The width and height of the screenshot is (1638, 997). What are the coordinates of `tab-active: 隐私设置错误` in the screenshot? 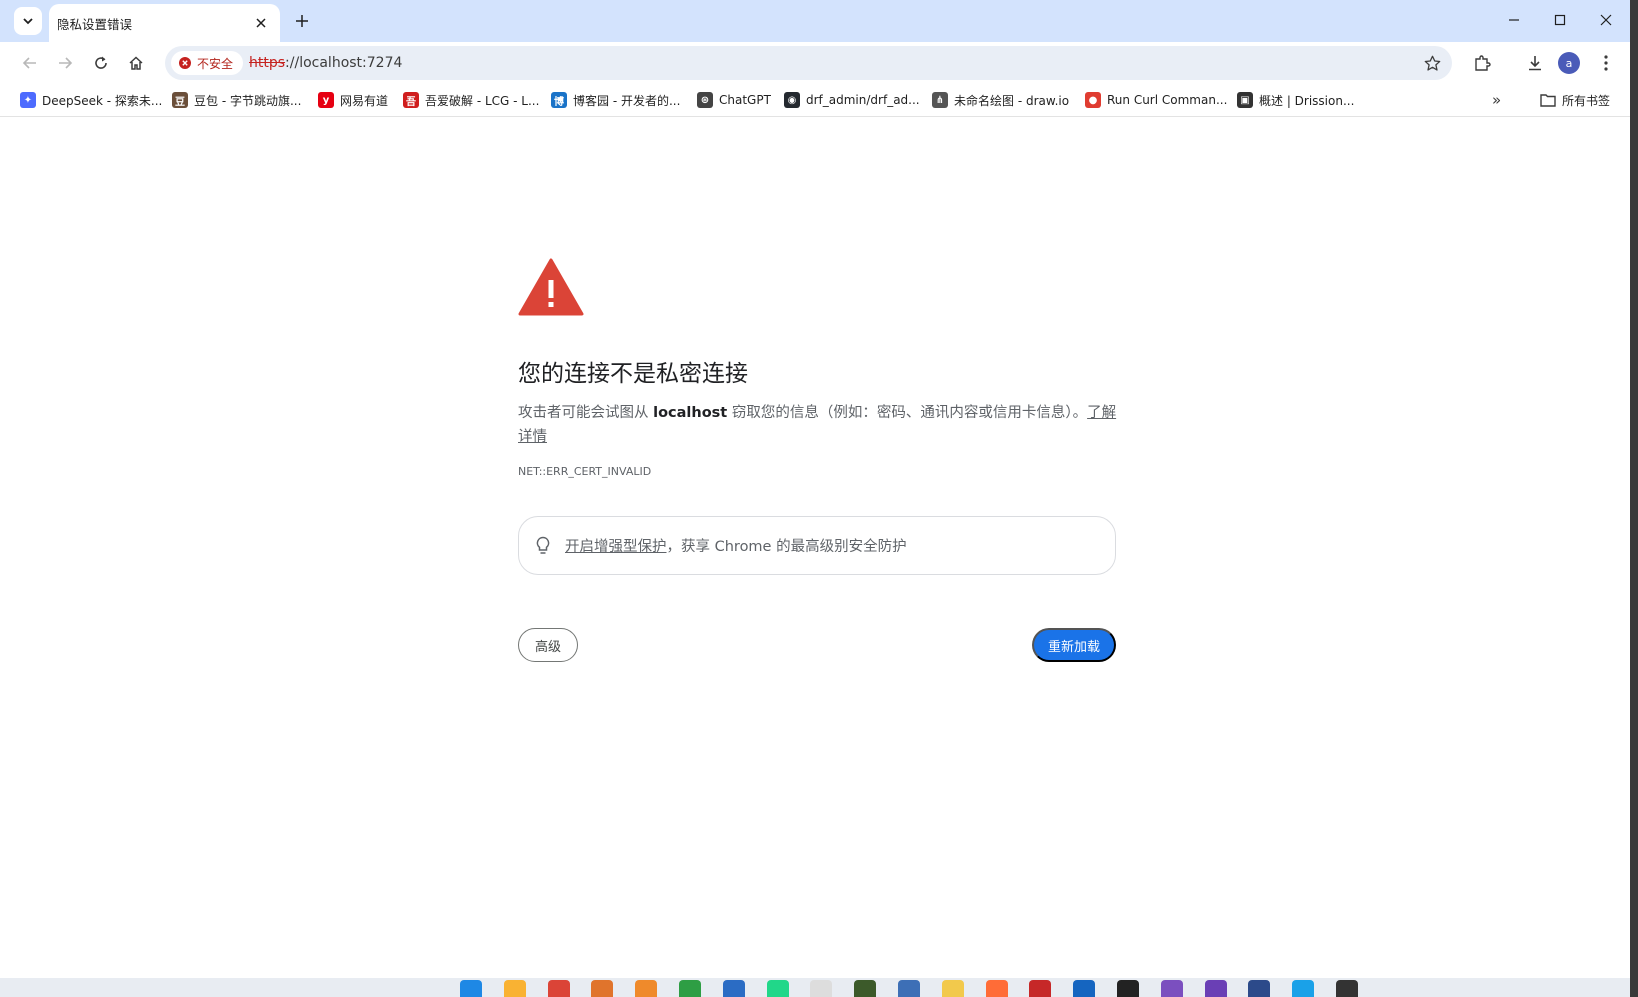 It's located at (164, 23).